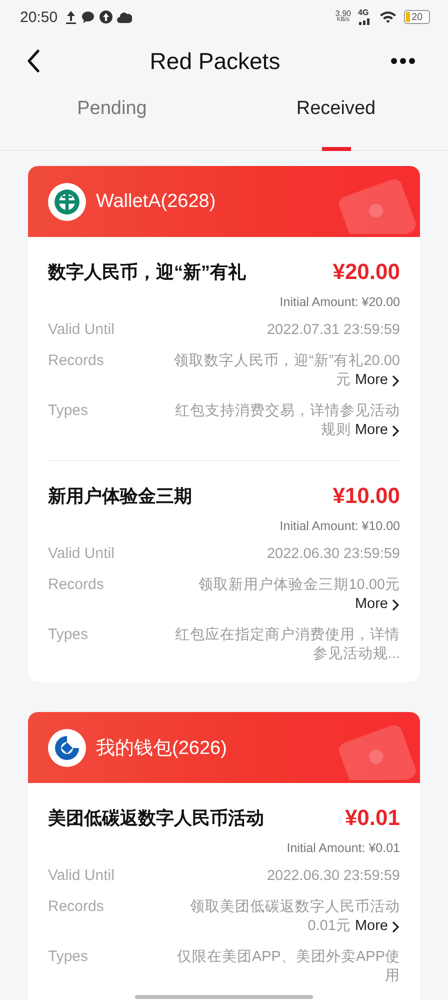 The height and width of the screenshot is (1000, 448). Describe the element at coordinates (288, 967) in the screenshot. I see `detail-value: 仅限在美团APP、美团外卖APP使用` at that location.